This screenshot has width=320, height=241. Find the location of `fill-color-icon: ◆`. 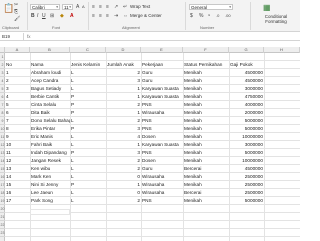

fill-color-icon: ◆ is located at coordinates (62, 16).